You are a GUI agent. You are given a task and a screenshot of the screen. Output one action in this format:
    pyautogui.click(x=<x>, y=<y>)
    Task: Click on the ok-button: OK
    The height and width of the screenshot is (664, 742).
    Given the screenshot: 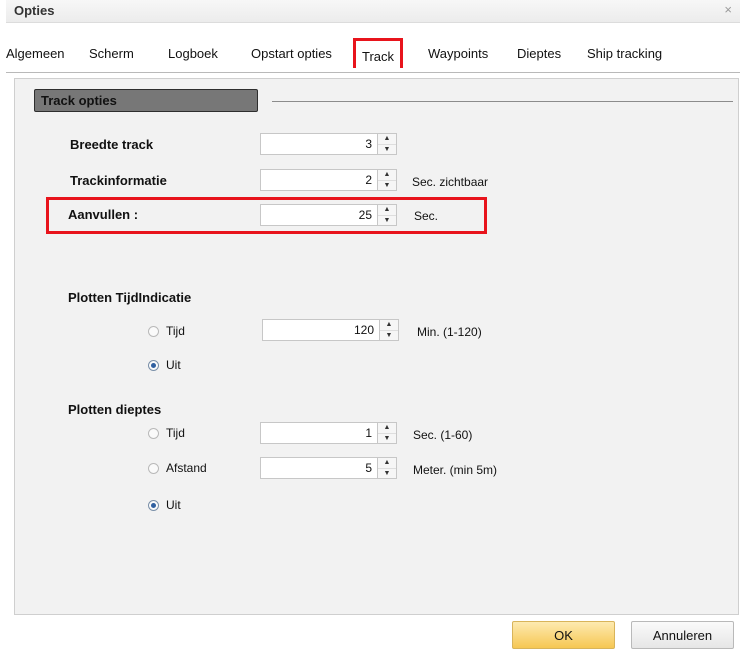 What is the action you would take?
    pyautogui.click(x=563, y=635)
    